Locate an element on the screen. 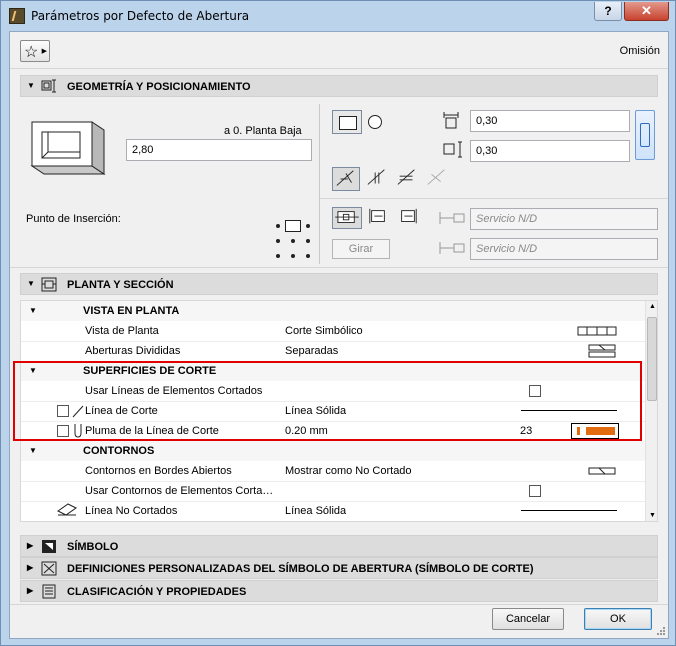 The width and height of the screenshot is (676, 646). section-title: PLANTA Y SECCIÓN is located at coordinates (120, 285).